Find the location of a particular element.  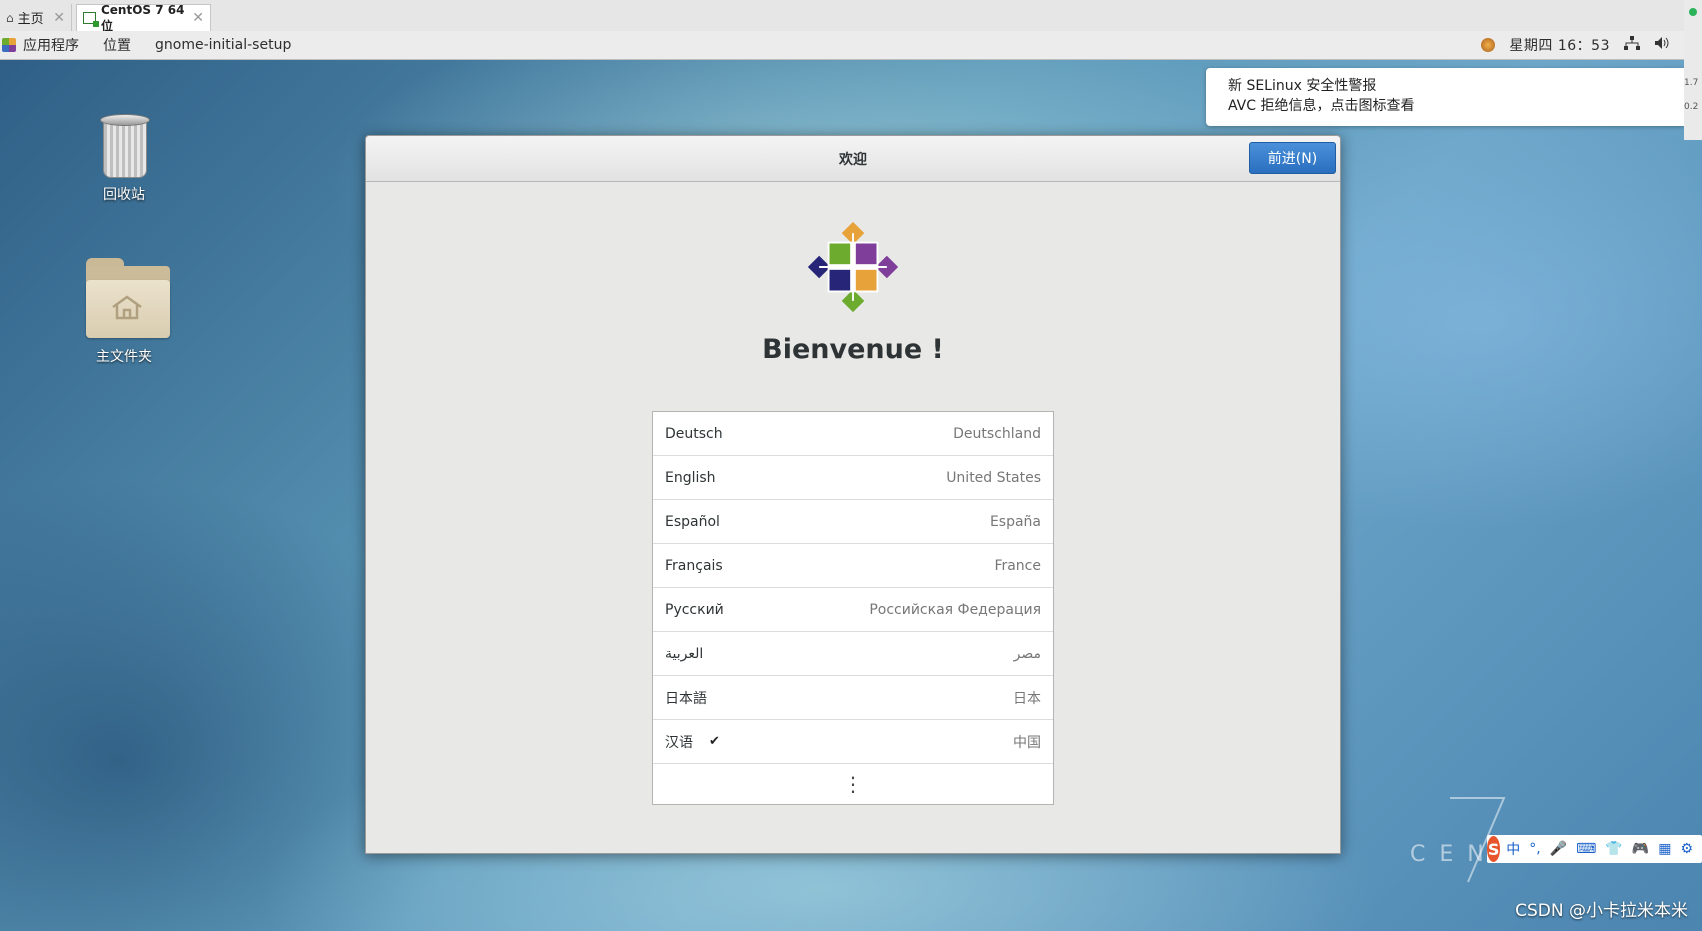

places-menu: 位置 is located at coordinates (117, 45).